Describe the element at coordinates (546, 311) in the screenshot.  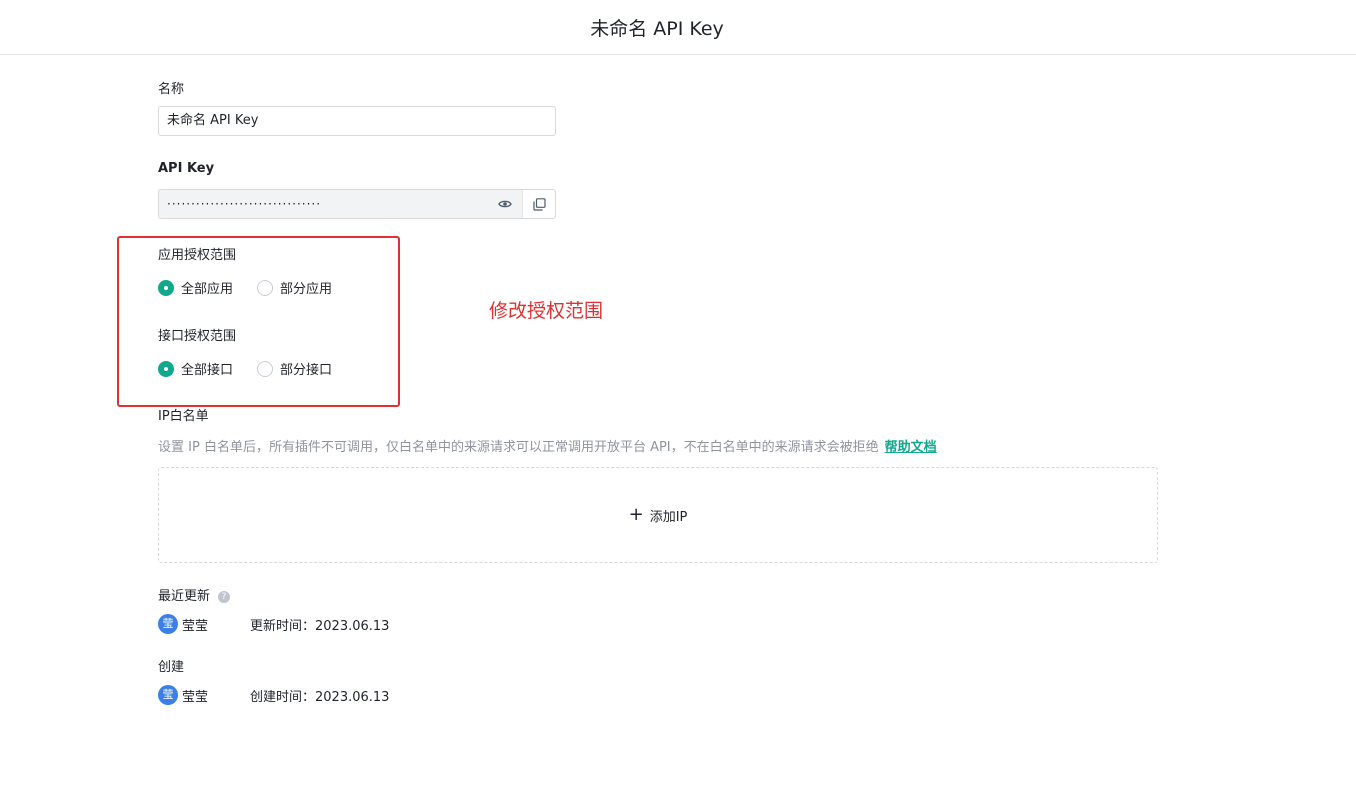
I see `annotation-text: 修改授权范围` at that location.